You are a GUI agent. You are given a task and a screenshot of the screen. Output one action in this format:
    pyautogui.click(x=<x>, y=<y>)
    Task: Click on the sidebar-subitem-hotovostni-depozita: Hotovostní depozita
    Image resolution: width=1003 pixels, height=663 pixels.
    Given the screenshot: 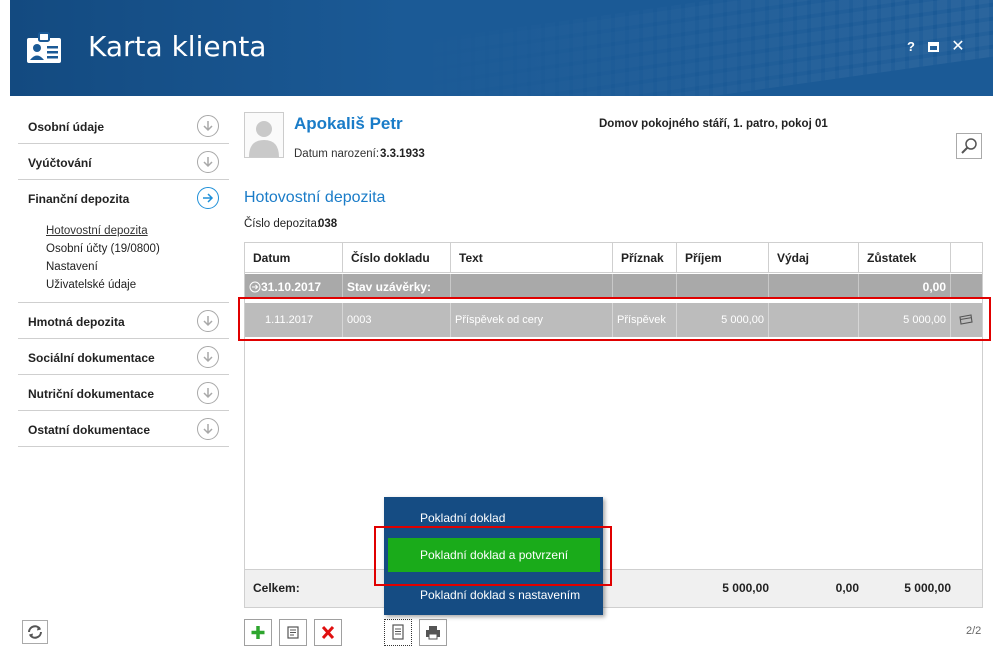 What is the action you would take?
    pyautogui.click(x=137, y=231)
    